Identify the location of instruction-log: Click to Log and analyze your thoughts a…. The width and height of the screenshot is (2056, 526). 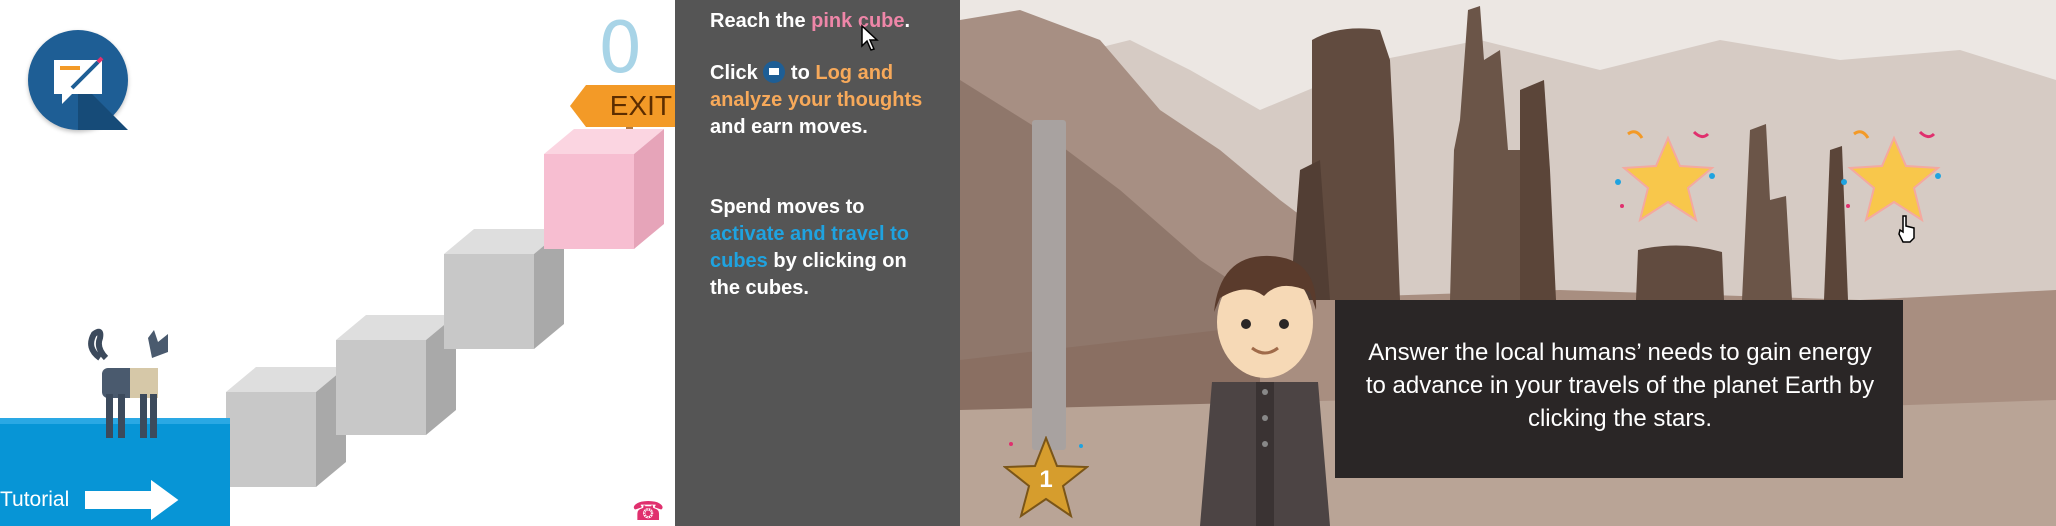
(816, 99).